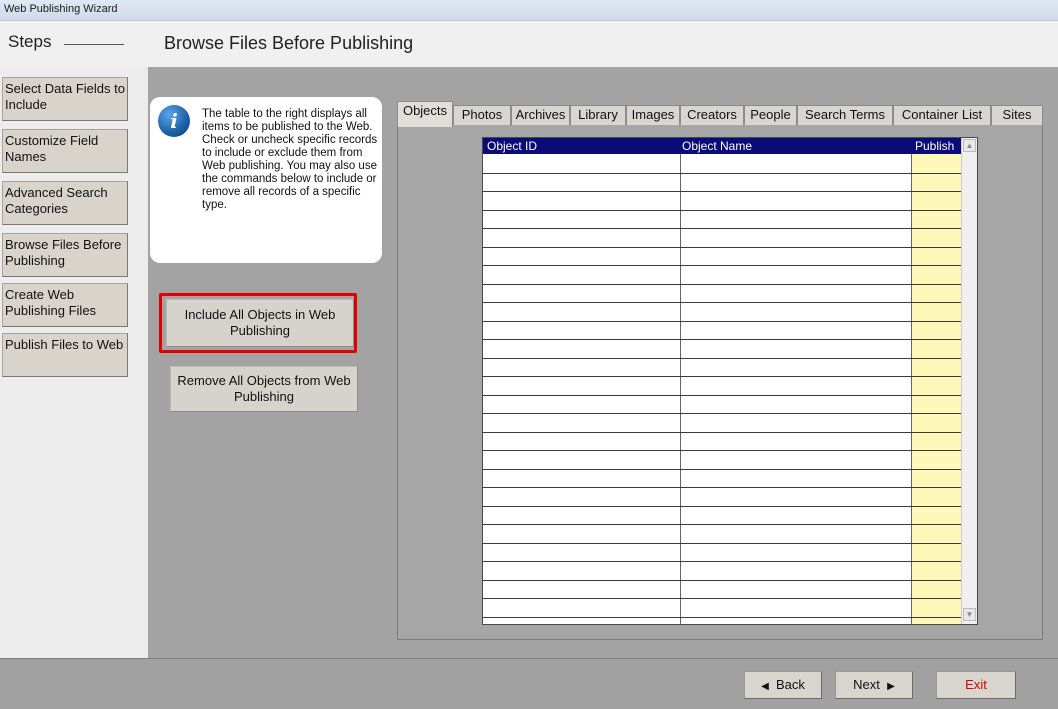 Image resolution: width=1058 pixels, height=709 pixels. What do you see at coordinates (936, 389) in the screenshot?
I see `publish-column-fill` at bounding box center [936, 389].